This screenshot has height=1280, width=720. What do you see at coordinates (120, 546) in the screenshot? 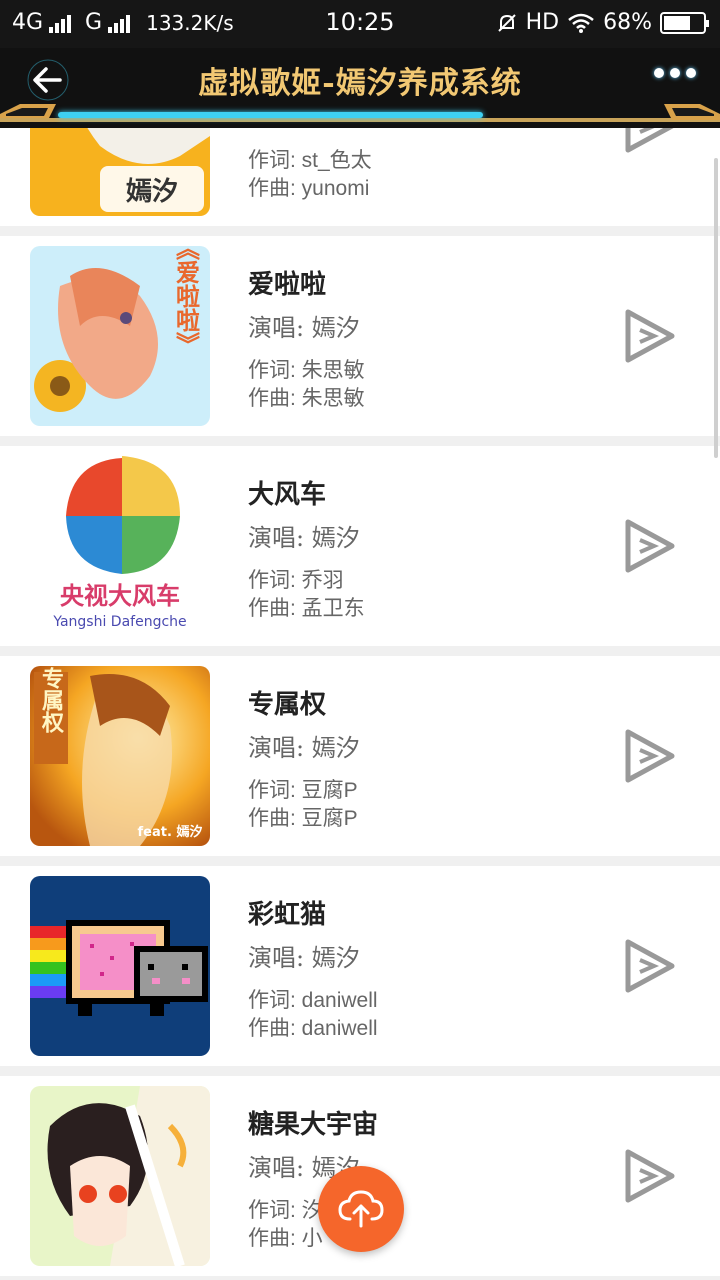
I see `album-cover: 央视大风车 Yangshi Dafengche` at bounding box center [120, 546].